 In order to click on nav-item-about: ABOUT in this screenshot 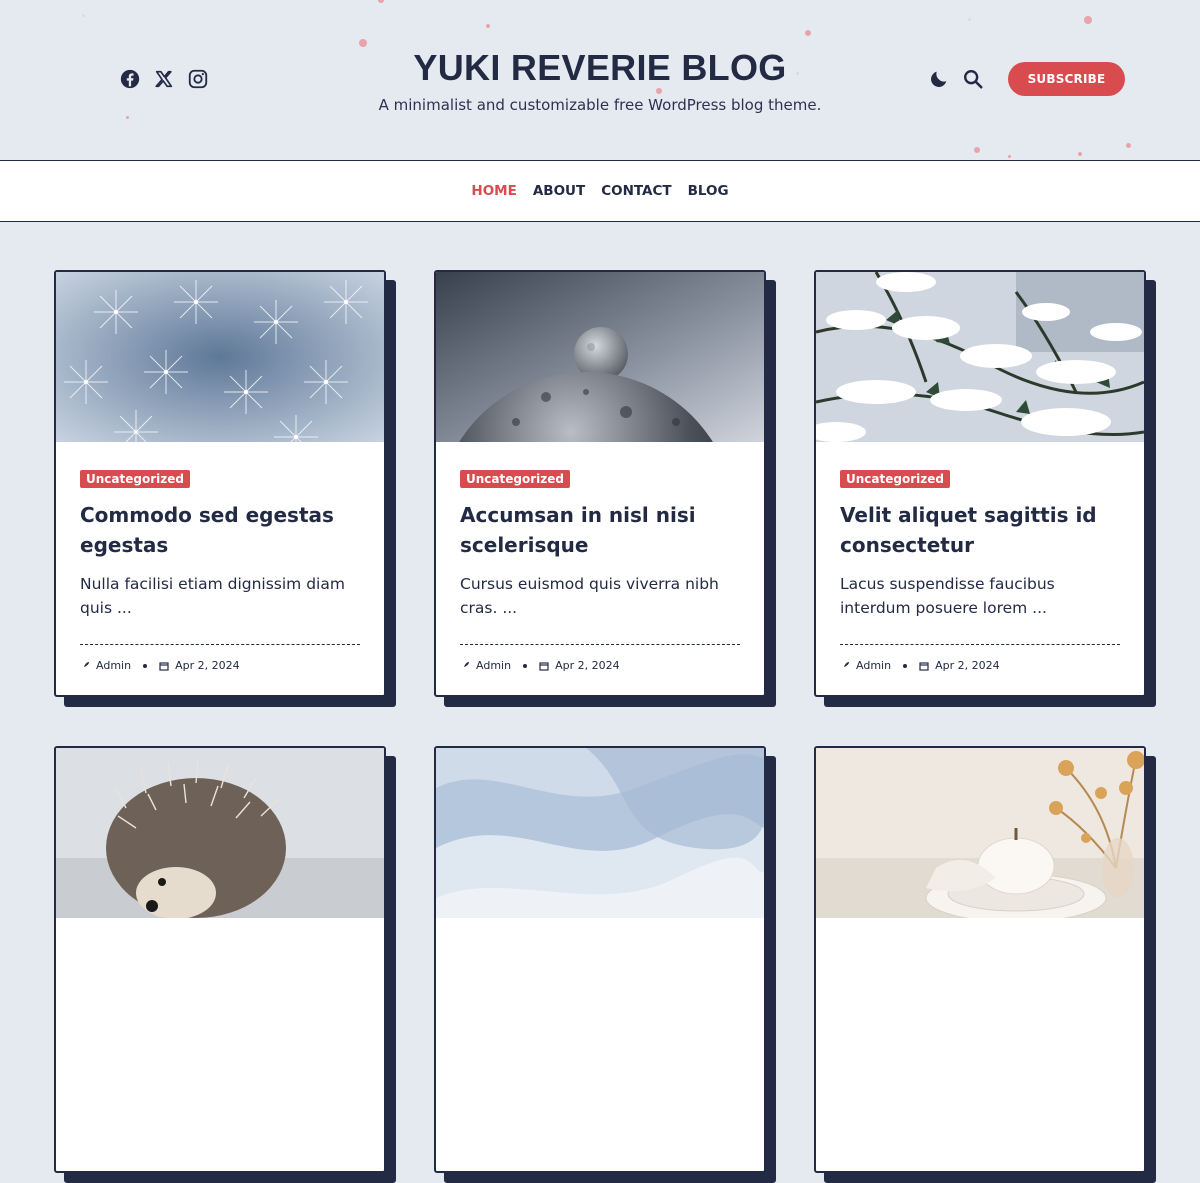, I will do `click(559, 191)`.